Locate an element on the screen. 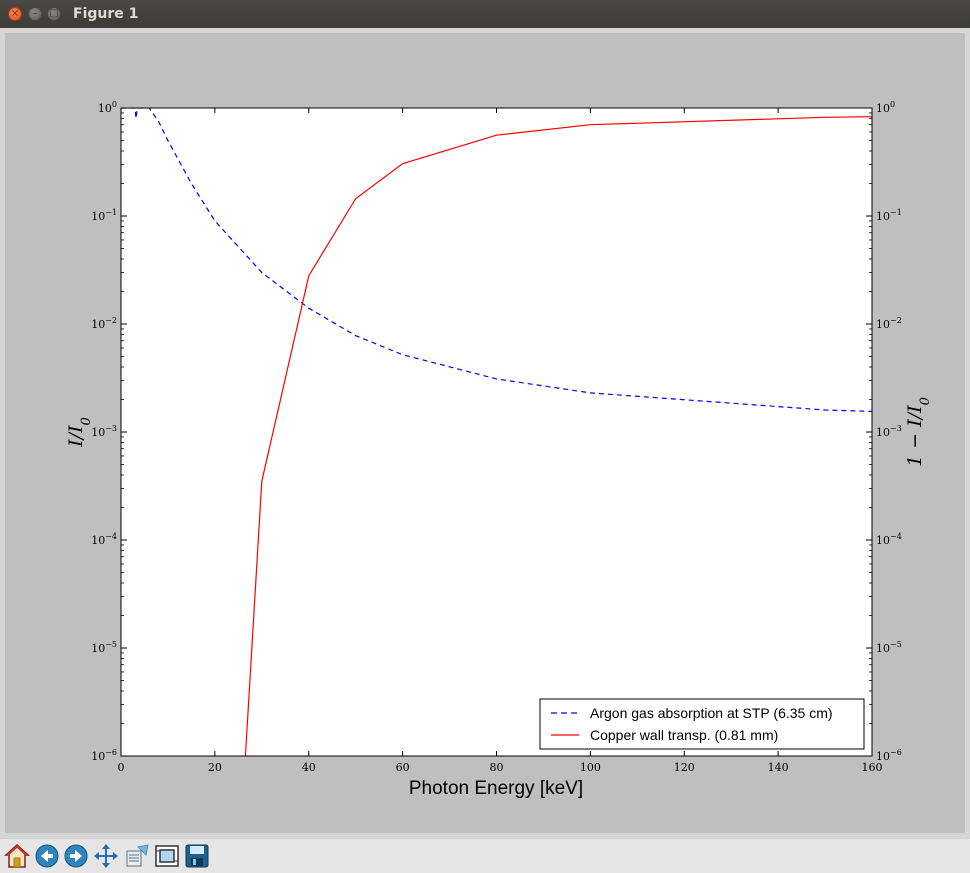 The height and width of the screenshot is (873, 970). x-tick-label: 120 is located at coordinates (684, 767).